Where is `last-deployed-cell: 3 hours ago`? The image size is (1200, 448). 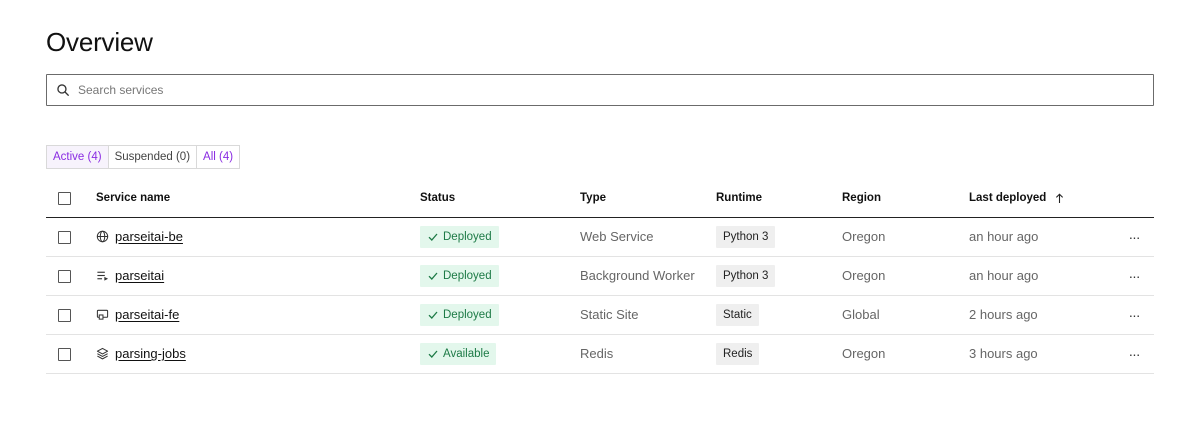
last-deployed-cell: 3 hours ago is located at coordinates (1041, 354).